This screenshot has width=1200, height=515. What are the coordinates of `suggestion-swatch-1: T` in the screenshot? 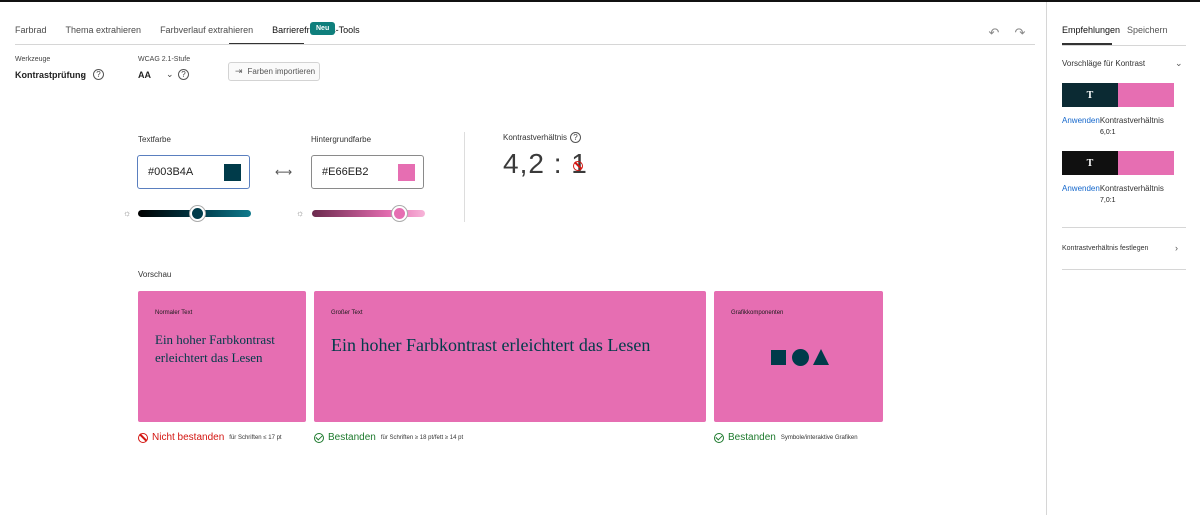 It's located at (1118, 95).